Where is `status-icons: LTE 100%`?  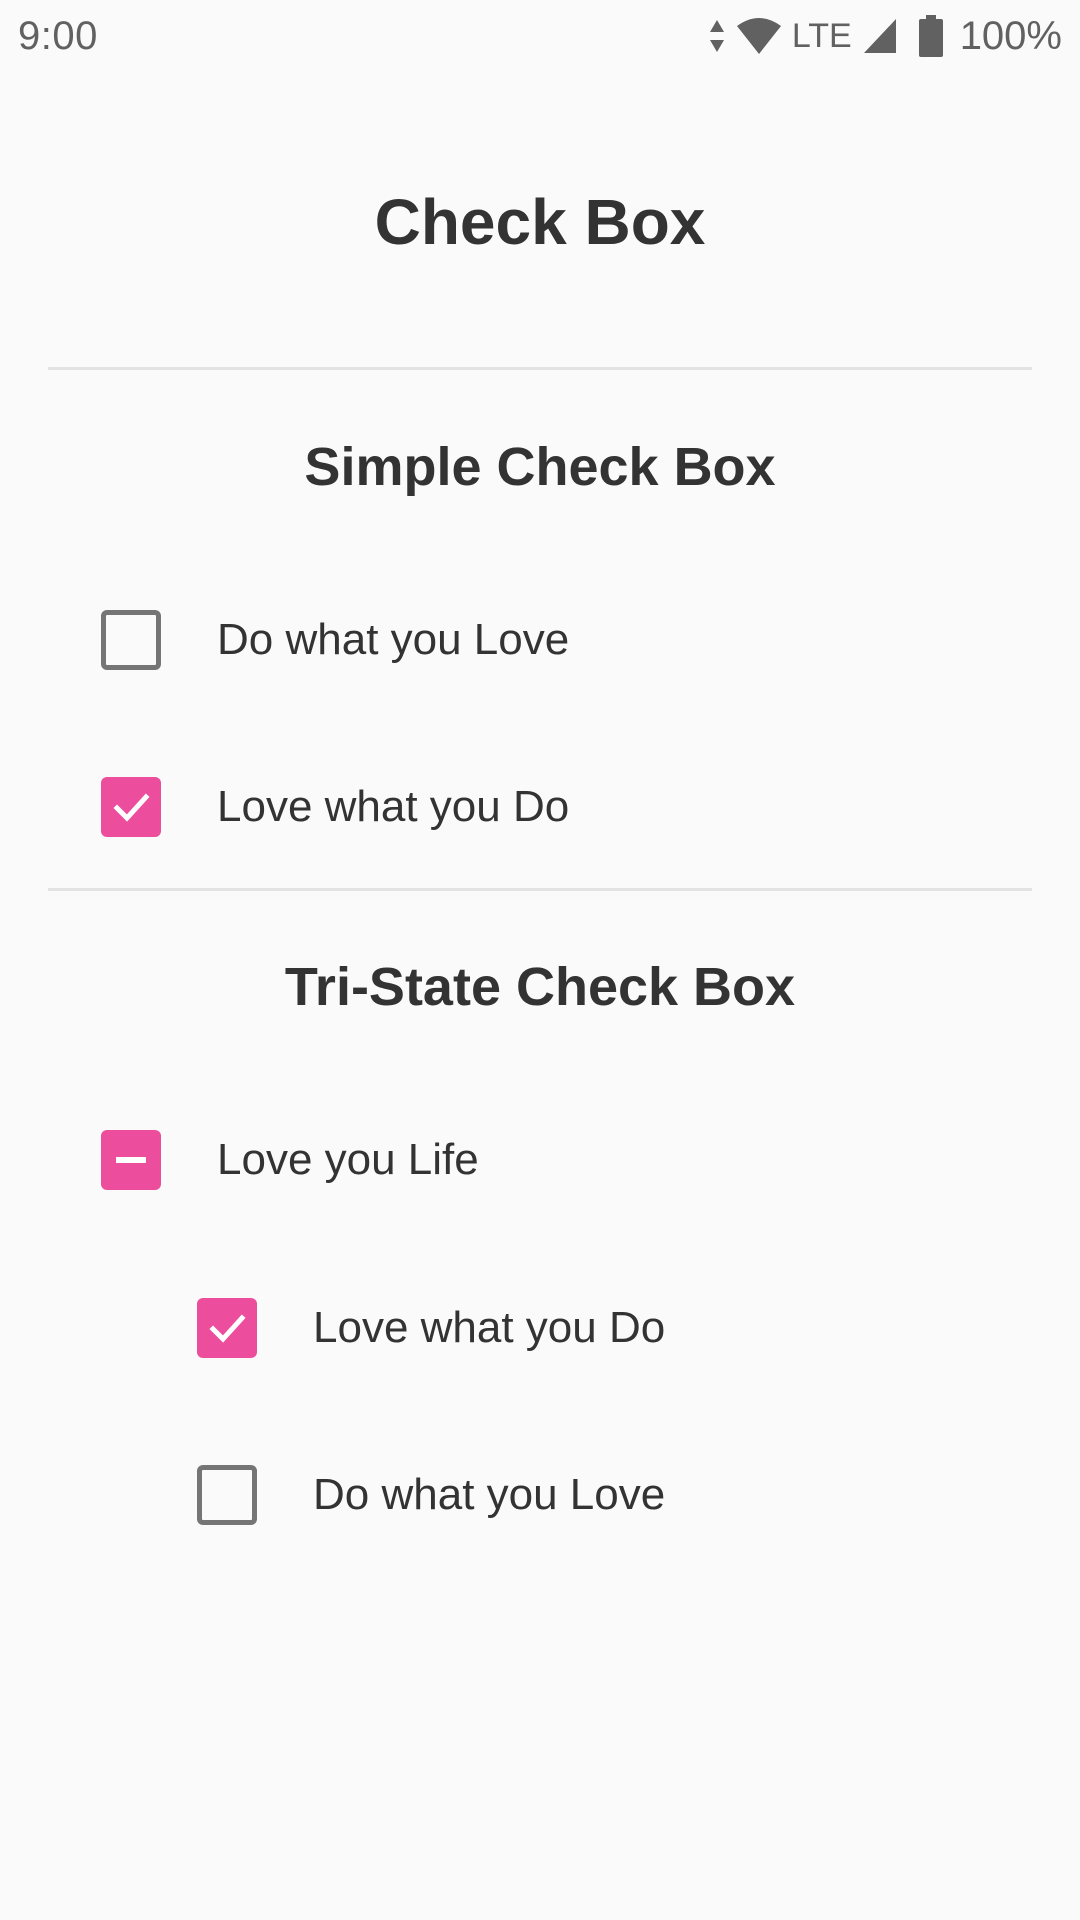
status-icons: LTE 100% is located at coordinates (885, 36).